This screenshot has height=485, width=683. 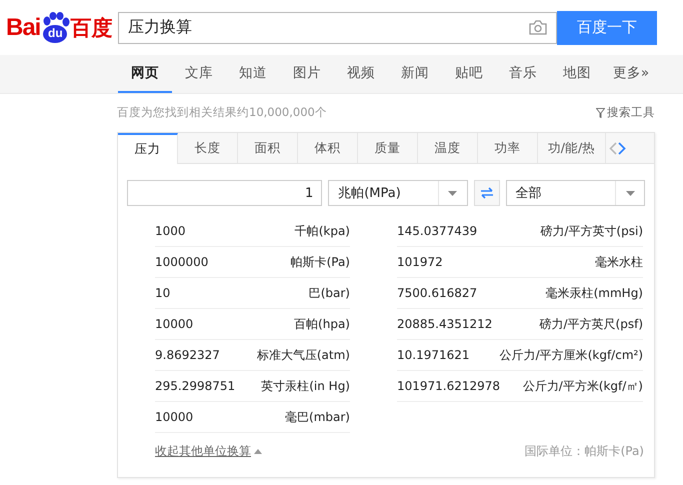 I want to click on result-count: 百度为您找到相关结果约10,000,000个, so click(x=222, y=112).